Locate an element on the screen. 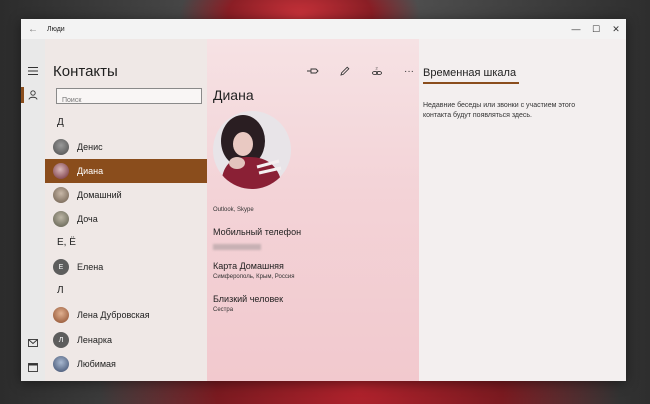  group-header: Е, Ё is located at coordinates (66, 242).